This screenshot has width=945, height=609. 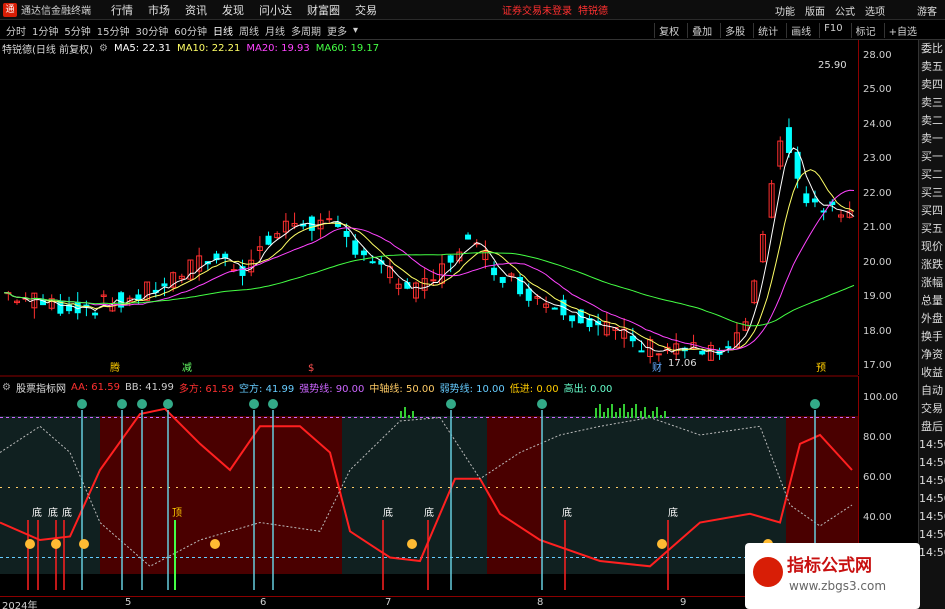 I want to click on side-panel-item: 涨幅, so click(x=932, y=282).